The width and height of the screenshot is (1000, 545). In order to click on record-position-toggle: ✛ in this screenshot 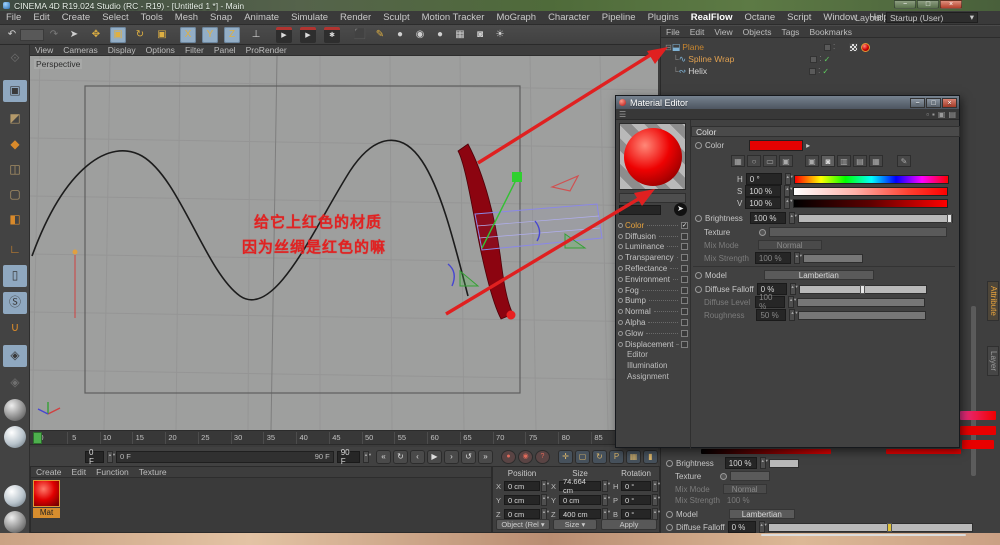, I will do `click(565, 456)`.